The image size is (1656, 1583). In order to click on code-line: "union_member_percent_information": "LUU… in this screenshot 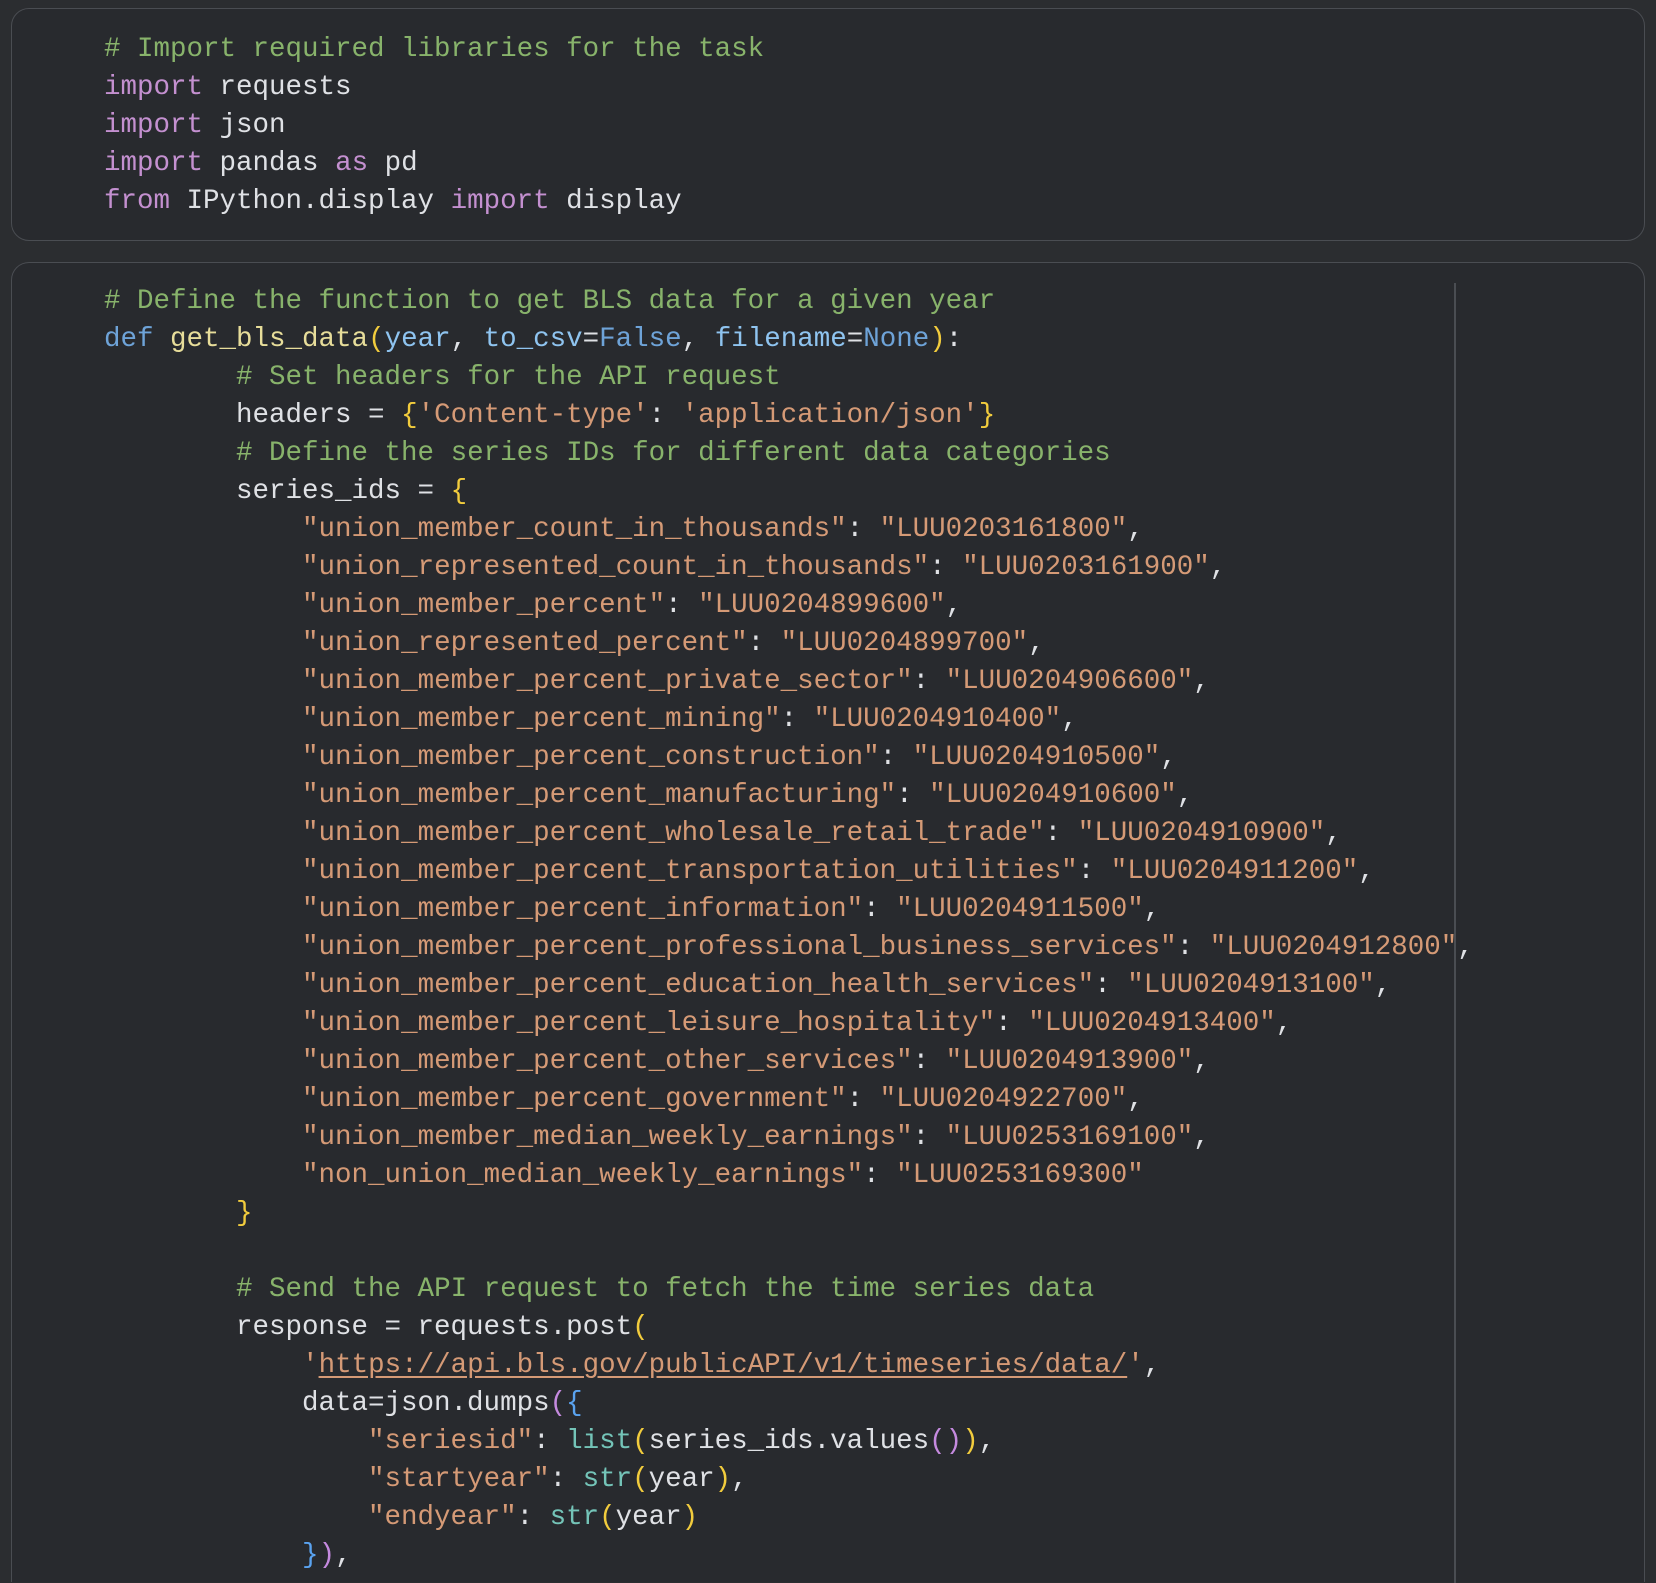, I will do `click(789, 910)`.